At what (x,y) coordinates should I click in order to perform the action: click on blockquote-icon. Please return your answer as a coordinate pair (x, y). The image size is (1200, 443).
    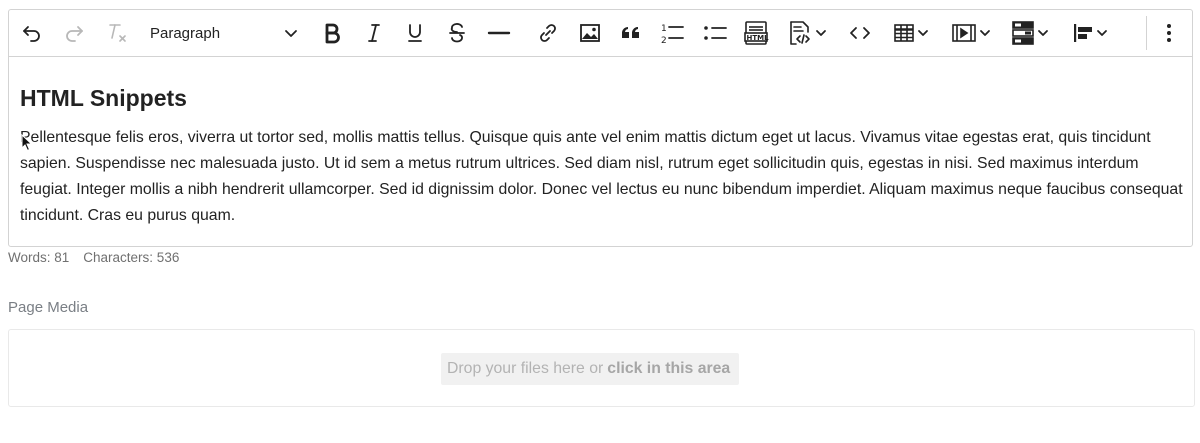
    Looking at the image, I should click on (630, 32).